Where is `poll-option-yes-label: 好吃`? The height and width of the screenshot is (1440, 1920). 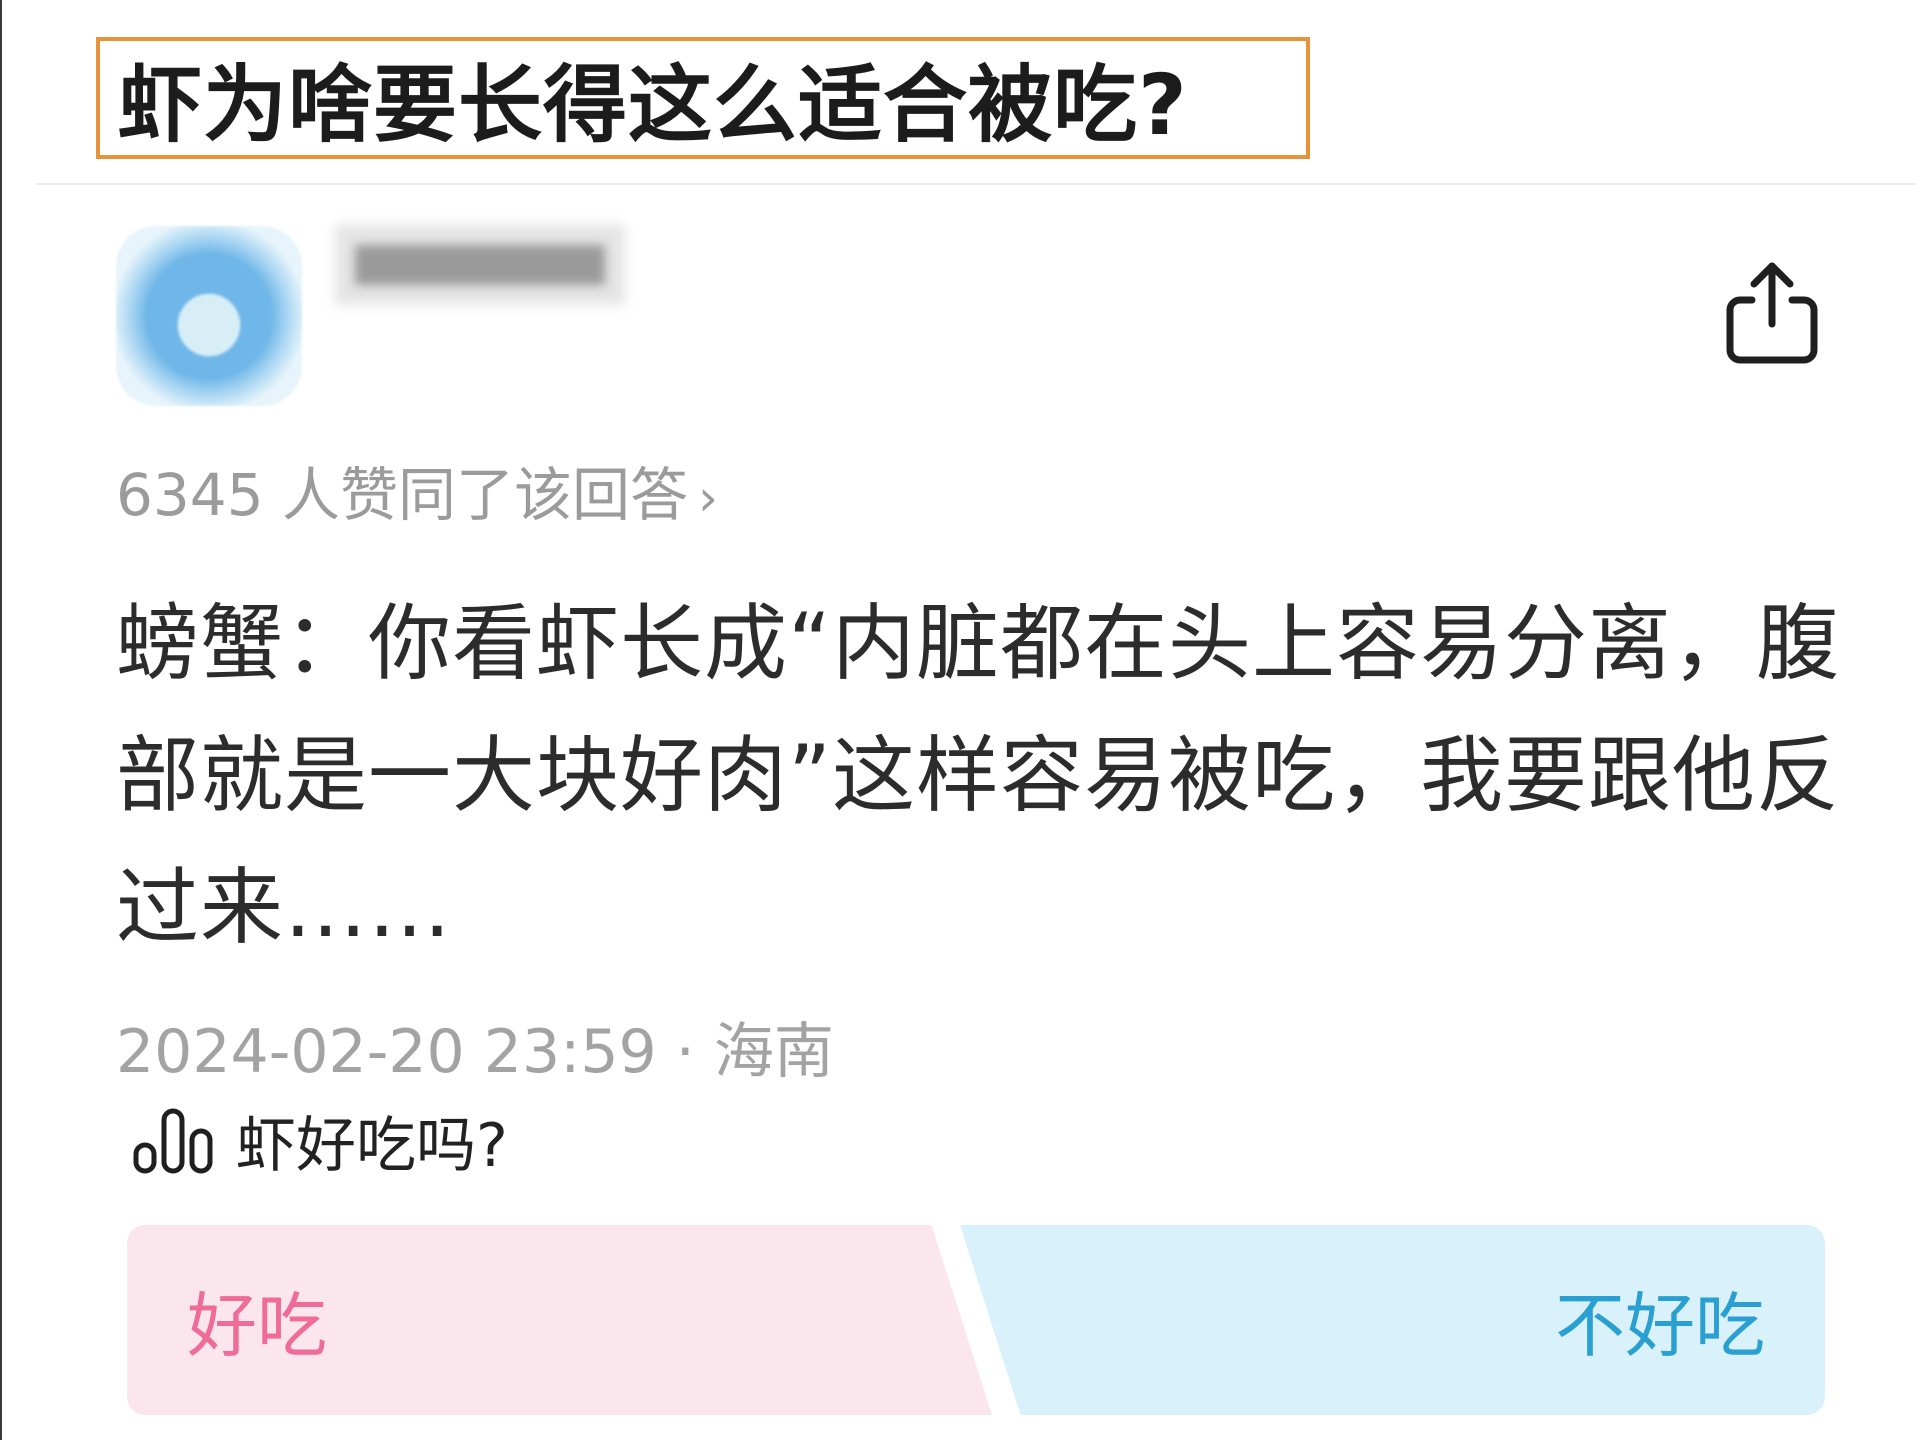 poll-option-yes-label: 好吃 is located at coordinates (257, 1325).